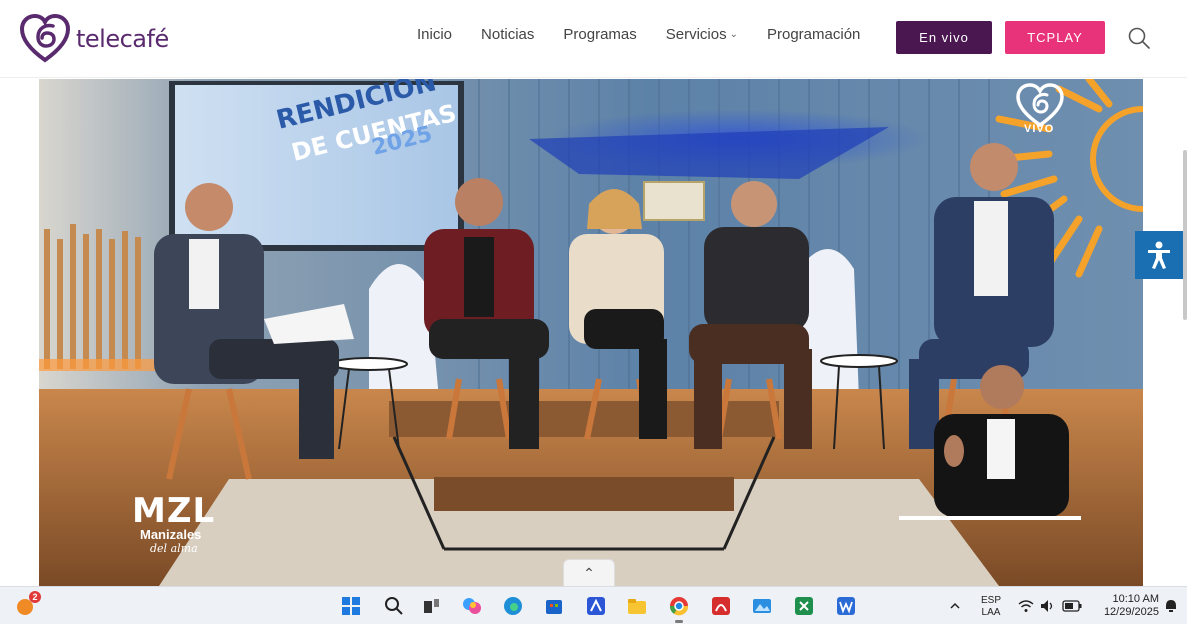  I want to click on excel-icon, so click(804, 606).